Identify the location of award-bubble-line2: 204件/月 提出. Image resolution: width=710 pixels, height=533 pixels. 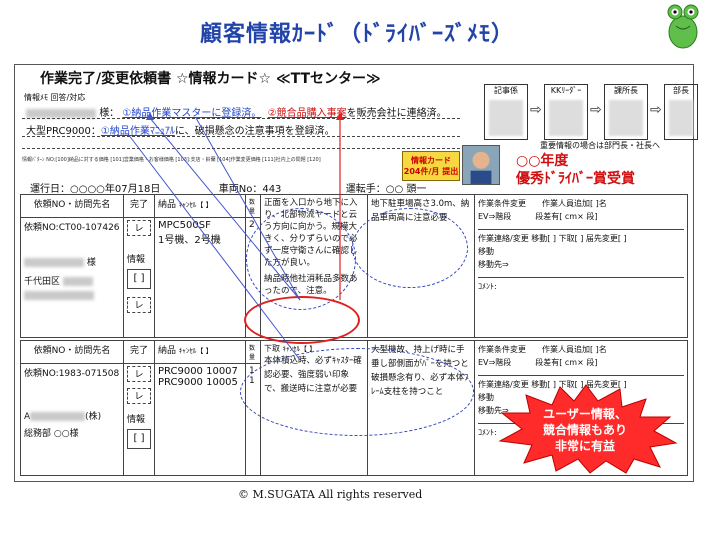
(431, 171).